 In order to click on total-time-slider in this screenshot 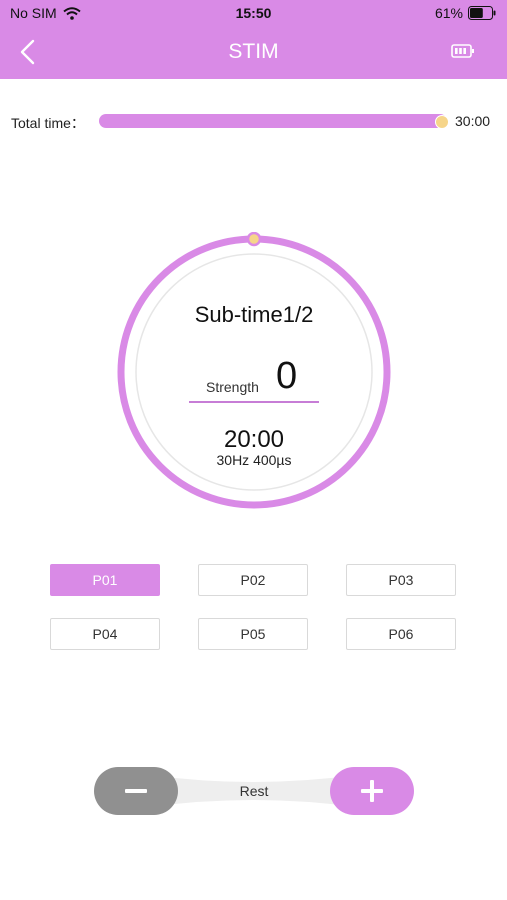, I will do `click(274, 121)`.